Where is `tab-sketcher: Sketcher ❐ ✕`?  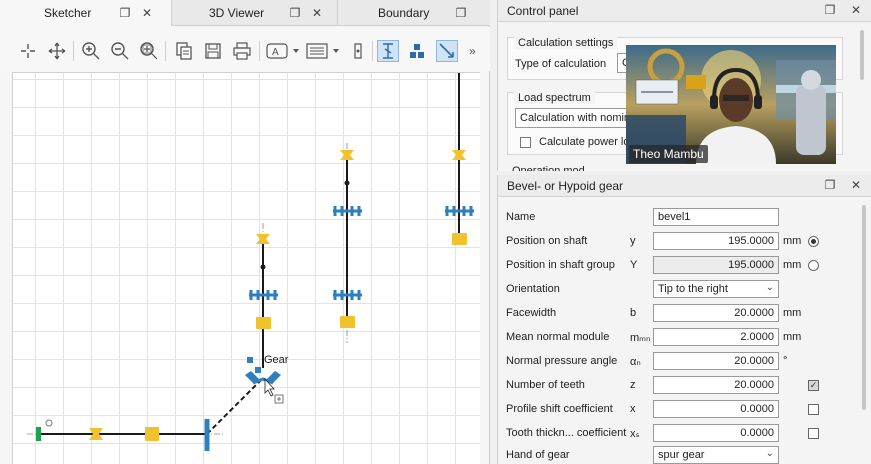 tab-sketcher: Sketcher ❐ ✕ is located at coordinates (86, 13).